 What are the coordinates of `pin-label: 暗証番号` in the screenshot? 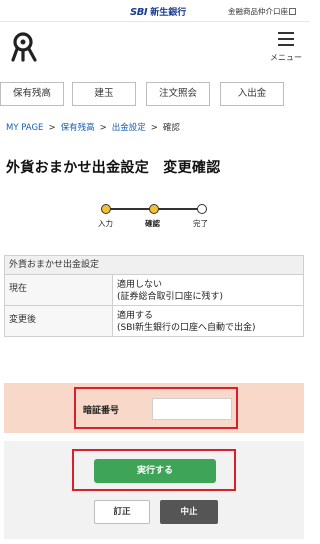 It's located at (101, 411).